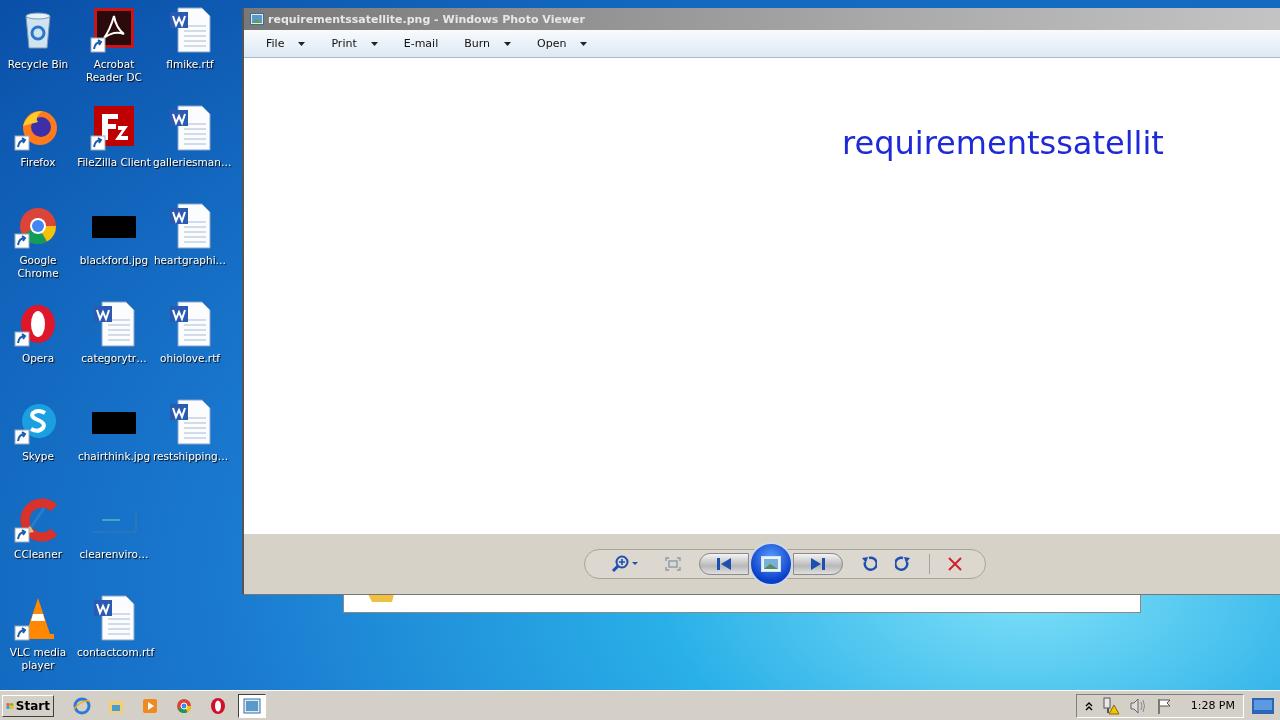 This screenshot has height=720, width=1280. I want to click on taskbar-photo-viewer-button, so click(252, 705).